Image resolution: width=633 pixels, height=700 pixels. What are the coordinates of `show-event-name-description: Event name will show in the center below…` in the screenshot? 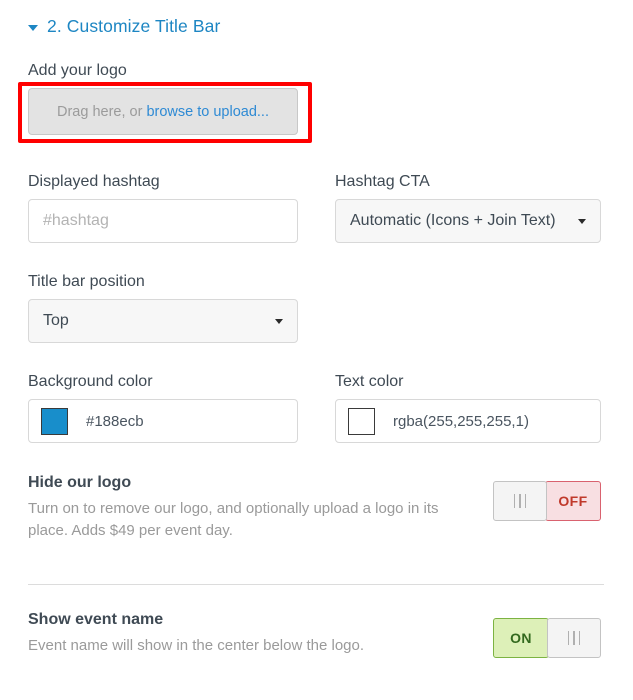 It's located at (196, 645).